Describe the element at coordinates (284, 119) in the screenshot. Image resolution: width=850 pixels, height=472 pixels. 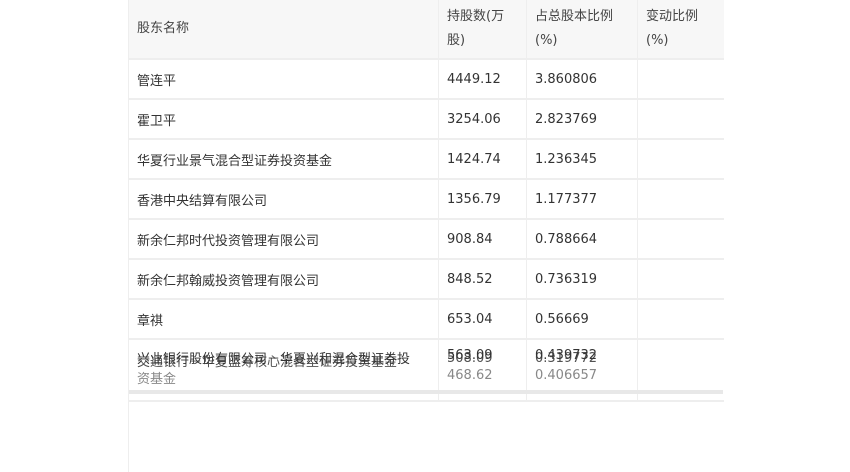
I see `shareholder-name: 霍卫平` at that location.